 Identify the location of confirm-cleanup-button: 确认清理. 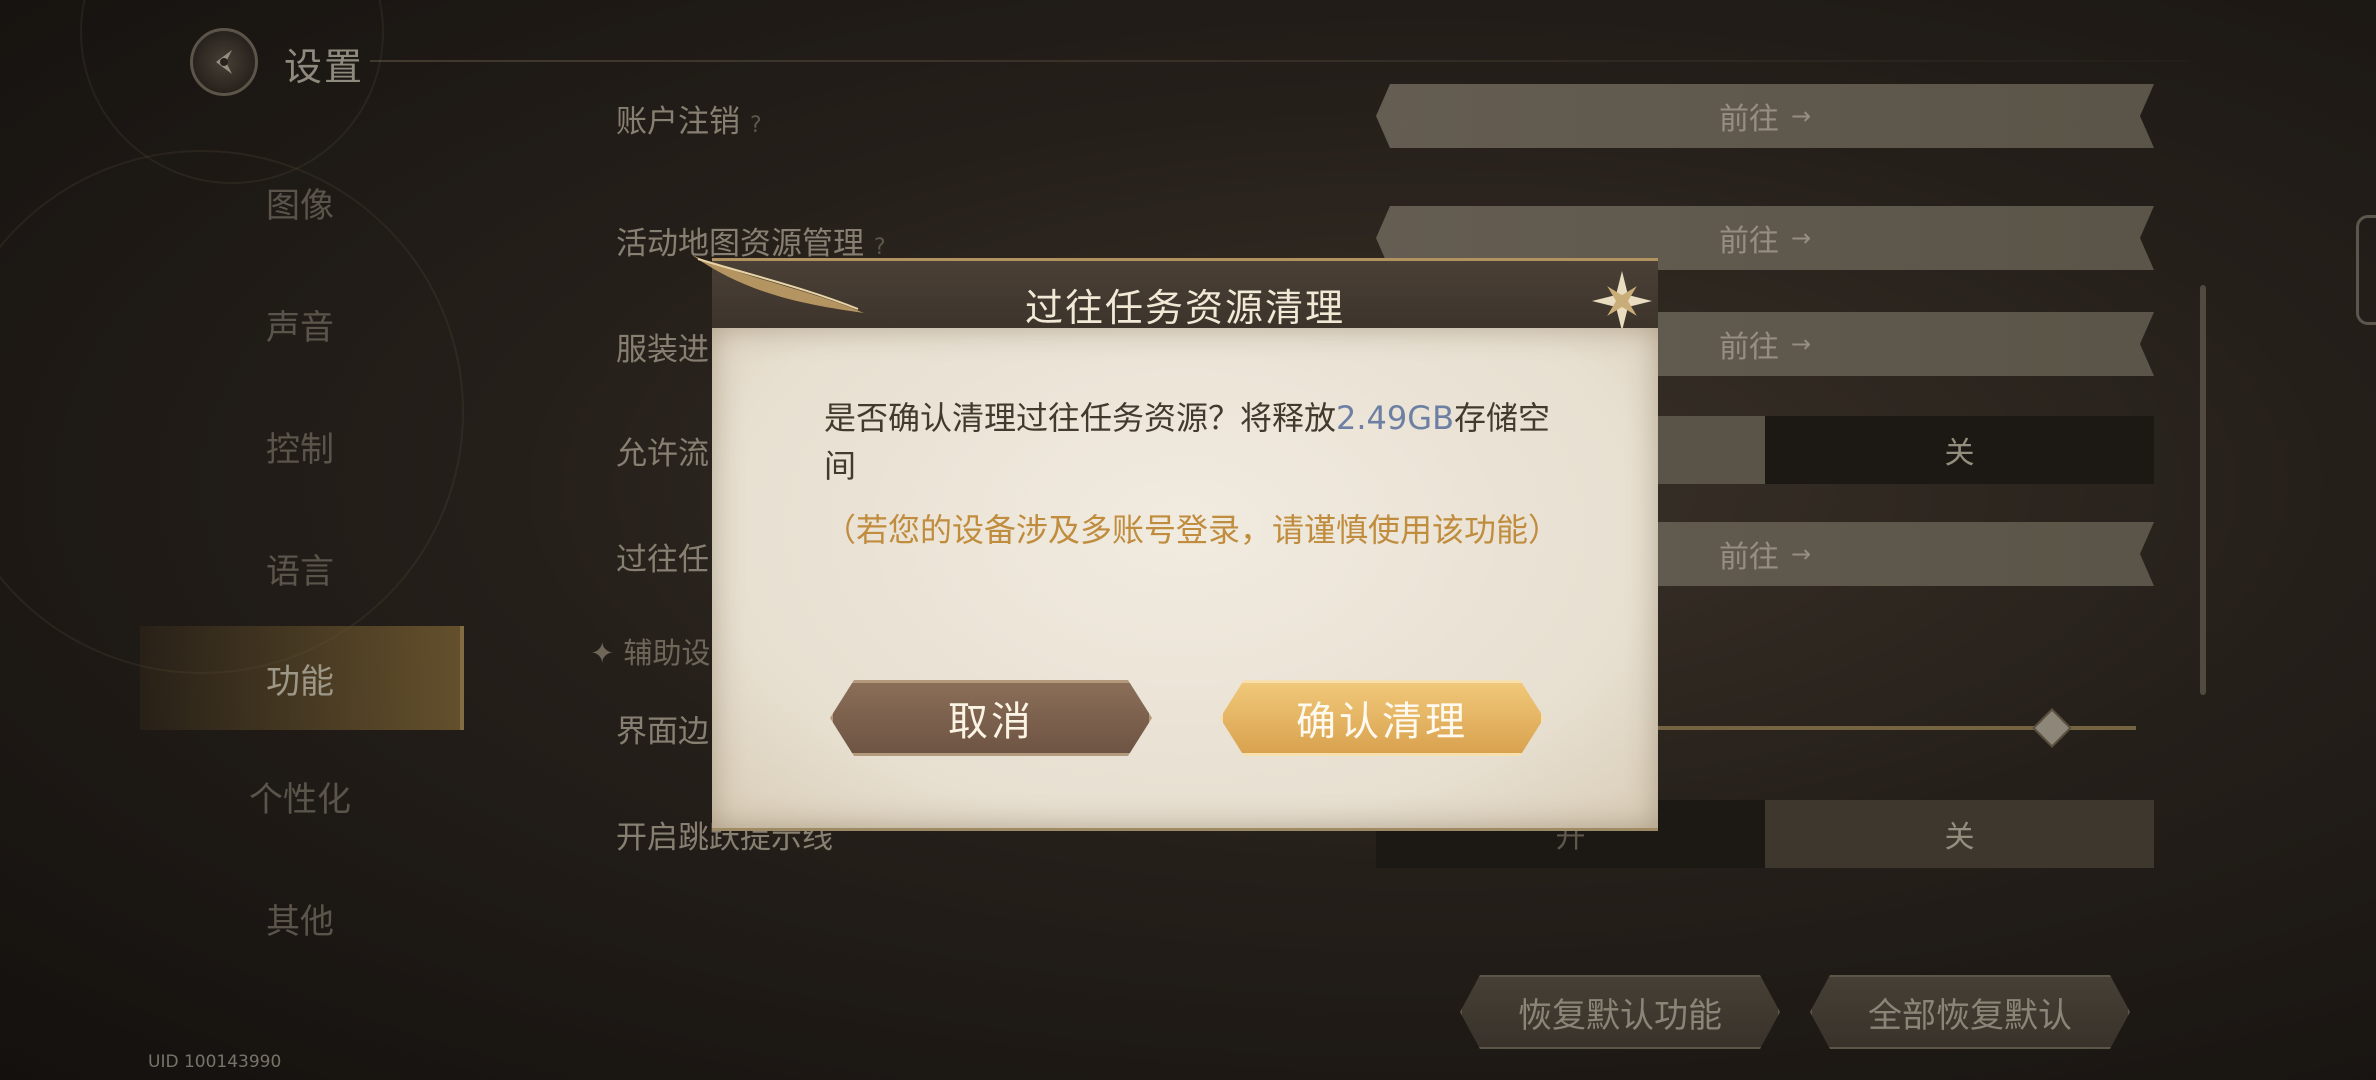
(1382, 718).